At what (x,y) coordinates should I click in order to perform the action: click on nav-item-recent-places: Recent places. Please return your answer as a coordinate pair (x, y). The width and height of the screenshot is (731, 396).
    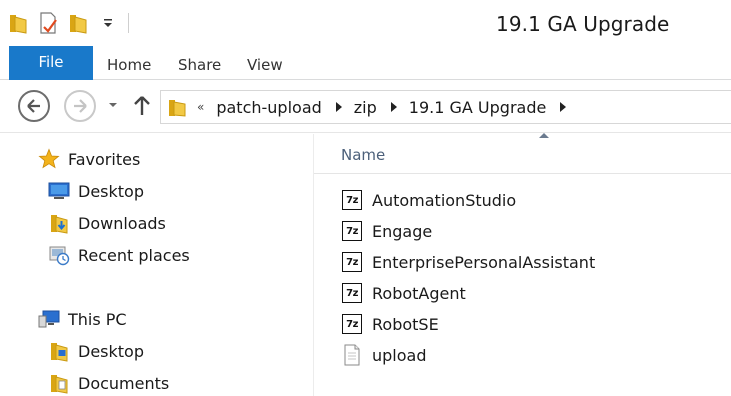
    Looking at the image, I should click on (119, 255).